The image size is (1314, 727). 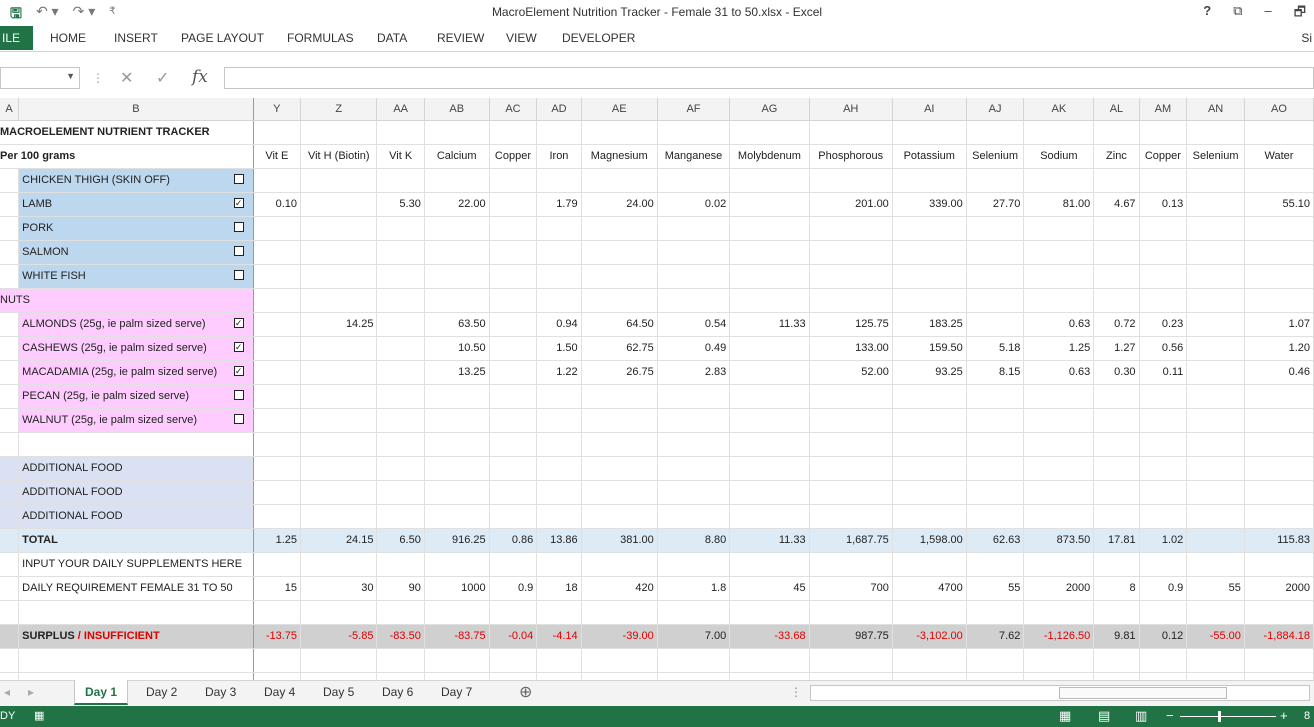 I want to click on nutrient-header: Potassium, so click(x=929, y=156).